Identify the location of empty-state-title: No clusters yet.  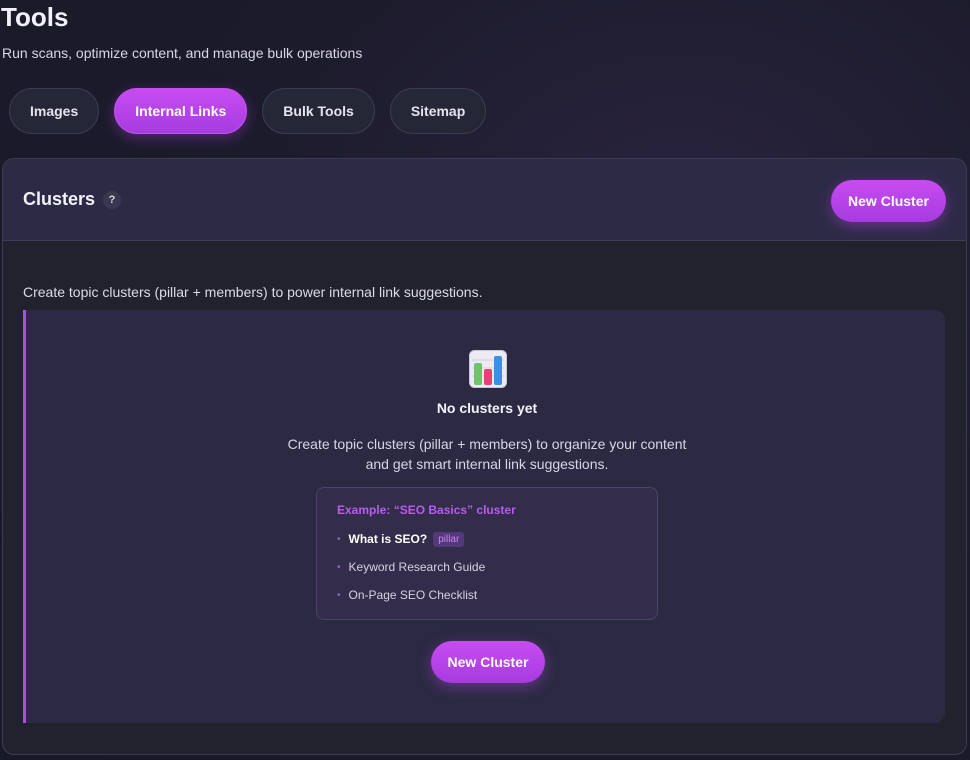
(487, 408).